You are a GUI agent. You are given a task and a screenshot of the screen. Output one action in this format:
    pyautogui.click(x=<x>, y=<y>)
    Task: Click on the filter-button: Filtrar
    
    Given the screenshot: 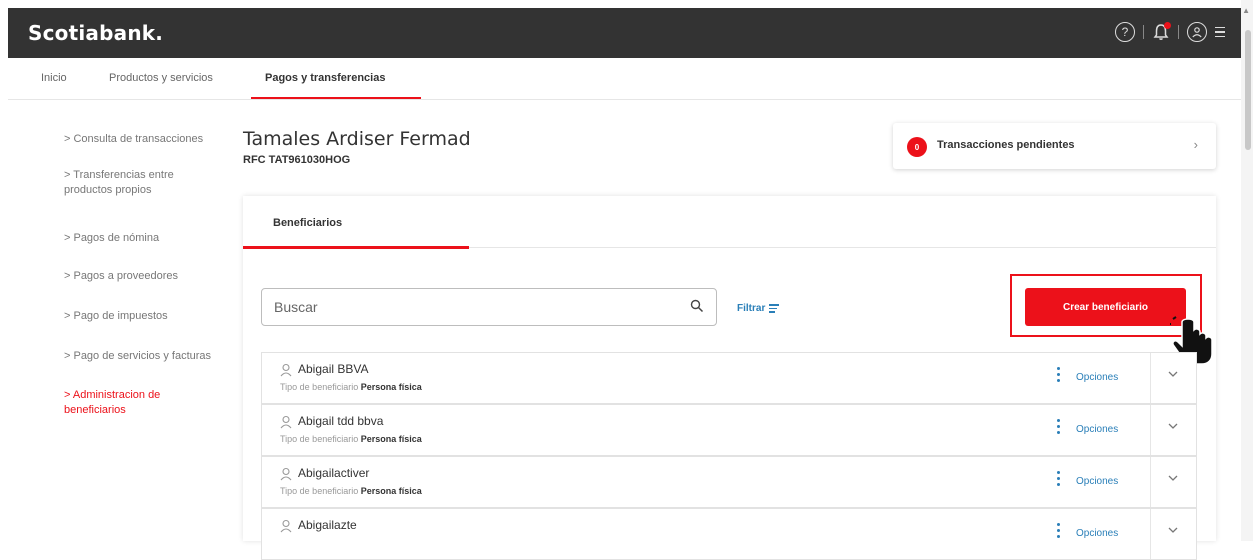 What is the action you would take?
    pyautogui.click(x=758, y=308)
    